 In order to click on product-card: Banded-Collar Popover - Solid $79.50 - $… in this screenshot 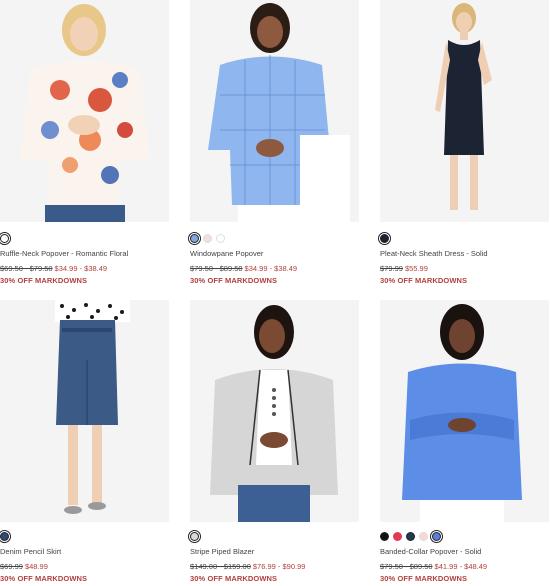, I will do `click(464, 443)`.